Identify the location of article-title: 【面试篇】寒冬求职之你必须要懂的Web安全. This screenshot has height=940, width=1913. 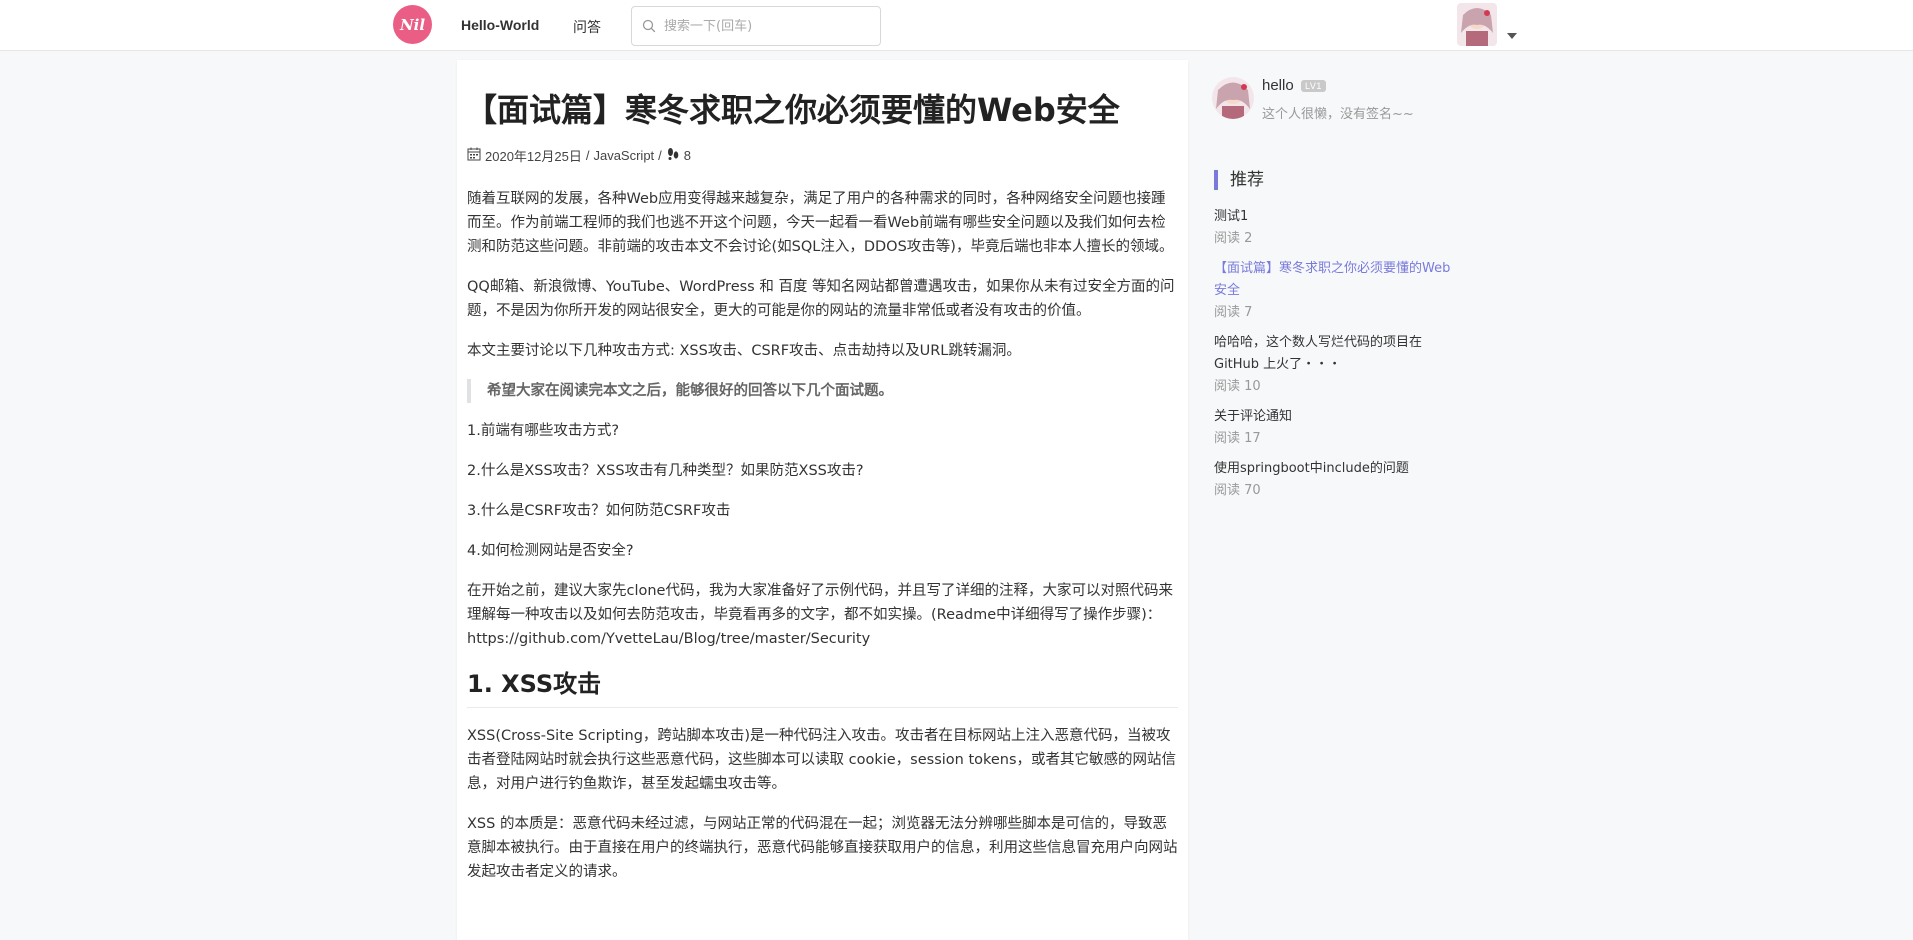
(792, 110).